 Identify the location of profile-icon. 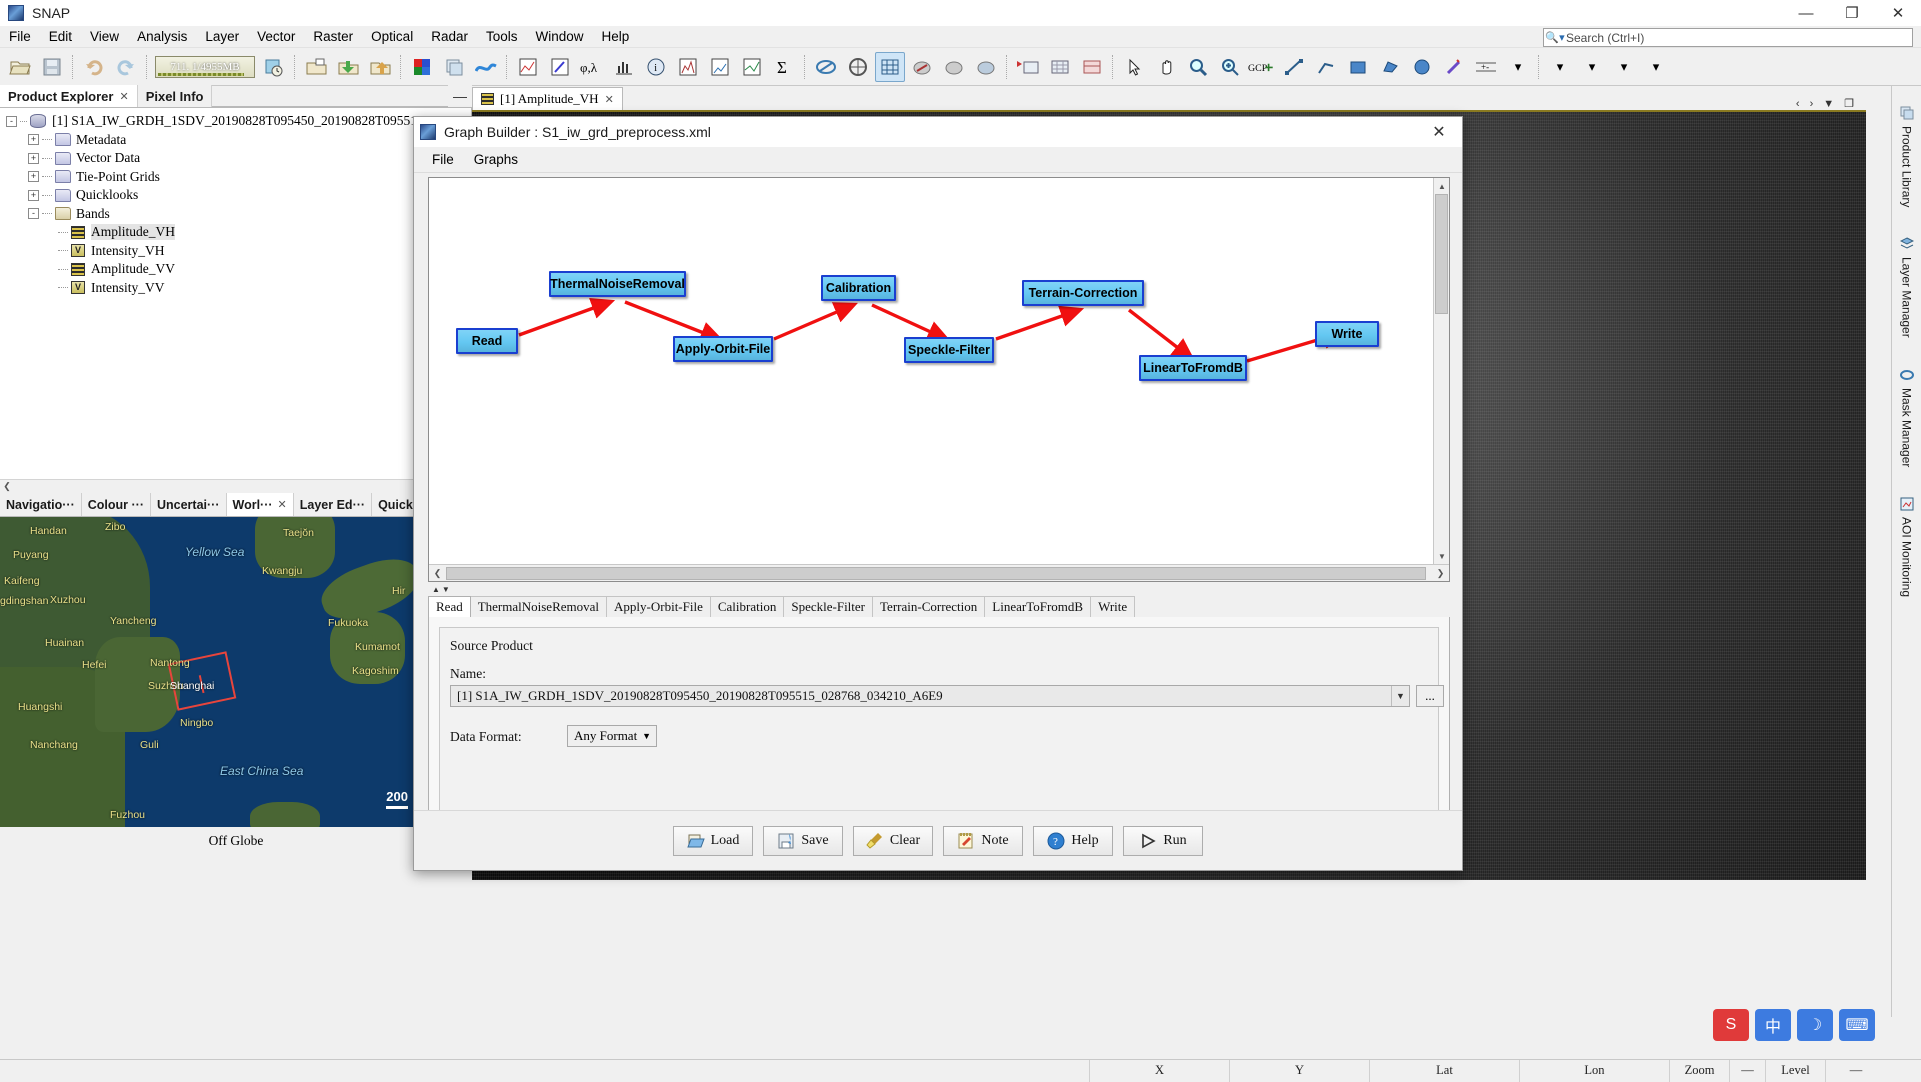
(752, 67).